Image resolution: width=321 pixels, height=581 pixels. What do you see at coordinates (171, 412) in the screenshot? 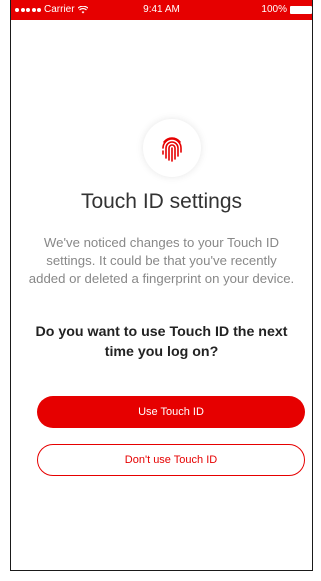
I see `use-touch-id-button: Use Touch ID` at bounding box center [171, 412].